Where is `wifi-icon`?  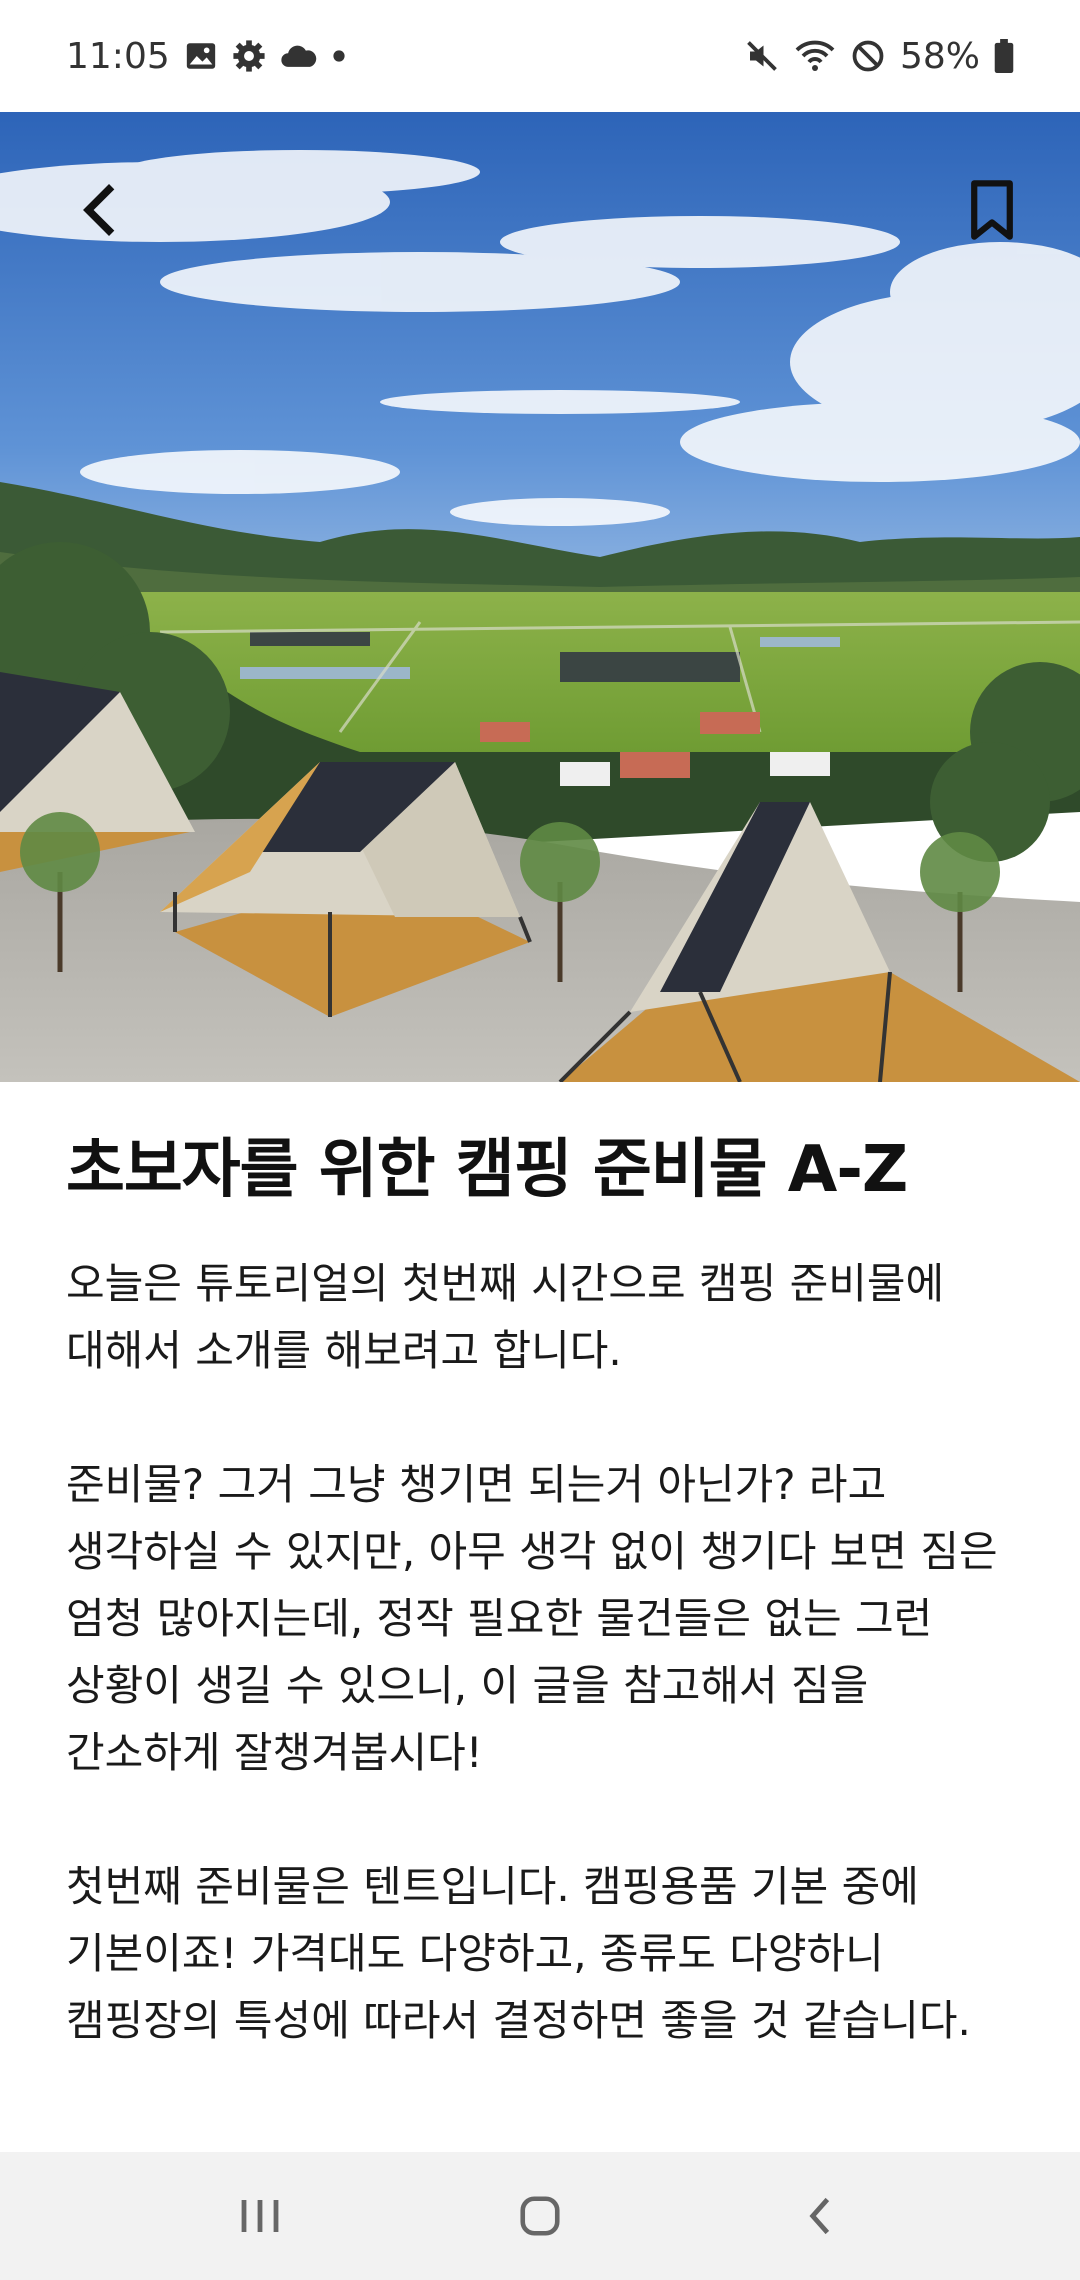
wifi-icon is located at coordinates (815, 56).